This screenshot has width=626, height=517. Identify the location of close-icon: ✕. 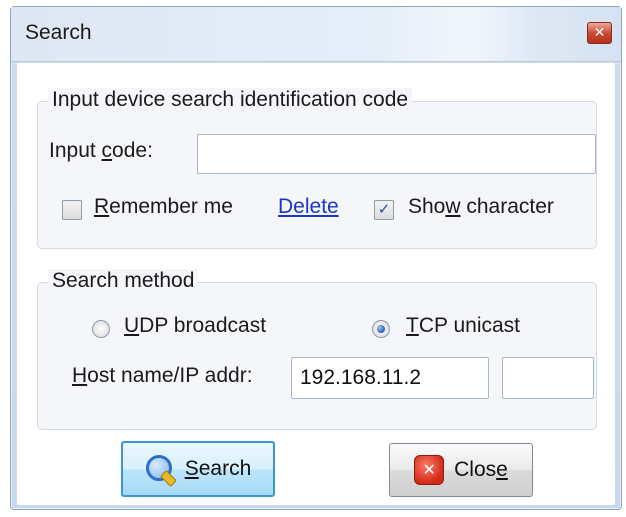
(599, 32).